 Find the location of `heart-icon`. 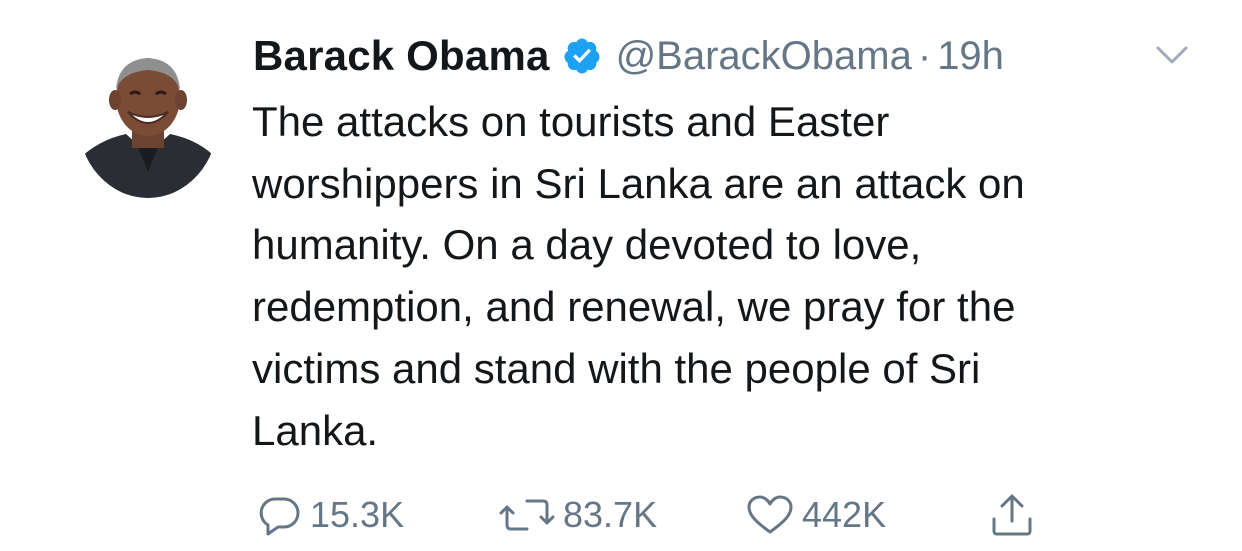

heart-icon is located at coordinates (770, 515).